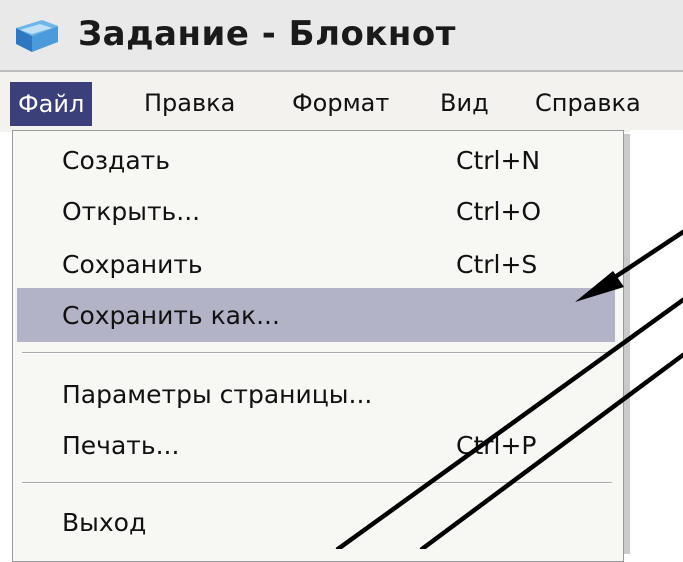 Image resolution: width=683 pixels, height=562 pixels. What do you see at coordinates (588, 103) in the screenshot?
I see `menu-help: Справка` at bounding box center [588, 103].